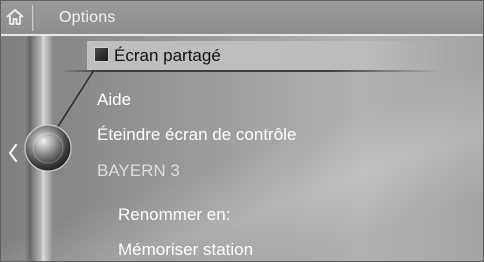 This screenshot has width=484, height=262. What do you see at coordinates (196, 135) in the screenshot?
I see `menu-item-eteindre-ecran: Éteindre écran de contrôle` at bounding box center [196, 135].